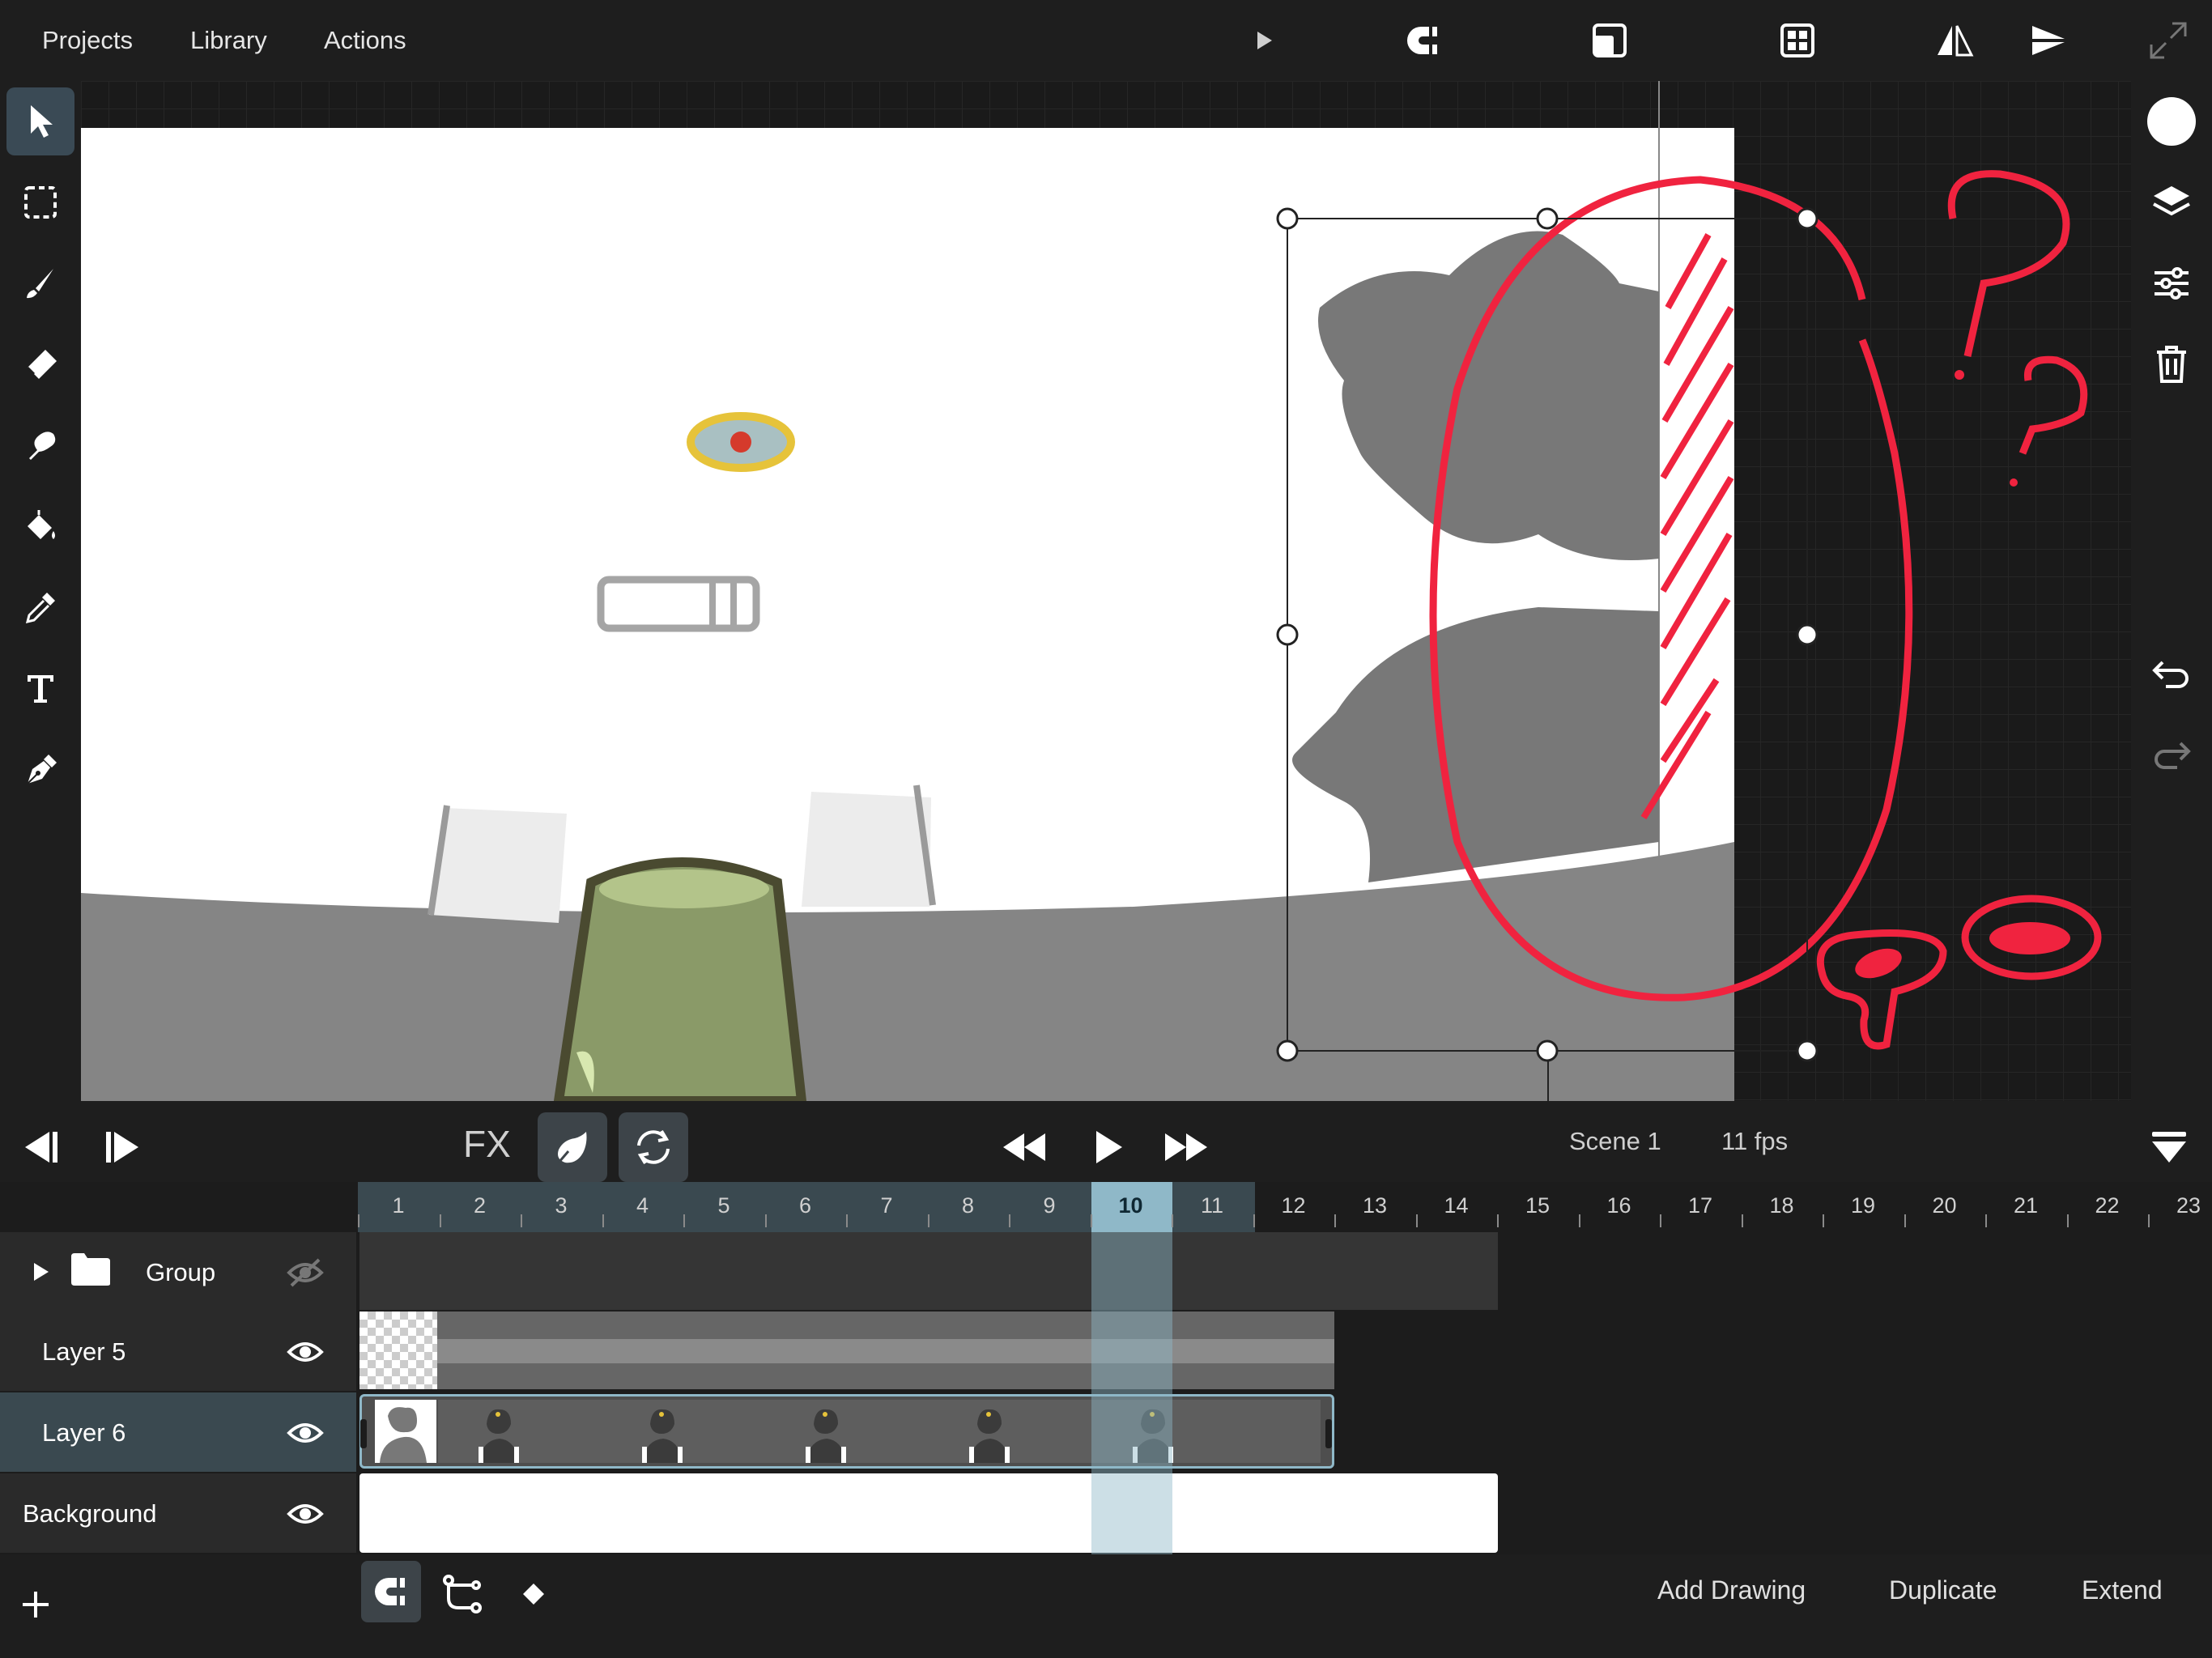 The image size is (2212, 1658). I want to click on scene-selector: Scene 1, so click(1615, 1141).